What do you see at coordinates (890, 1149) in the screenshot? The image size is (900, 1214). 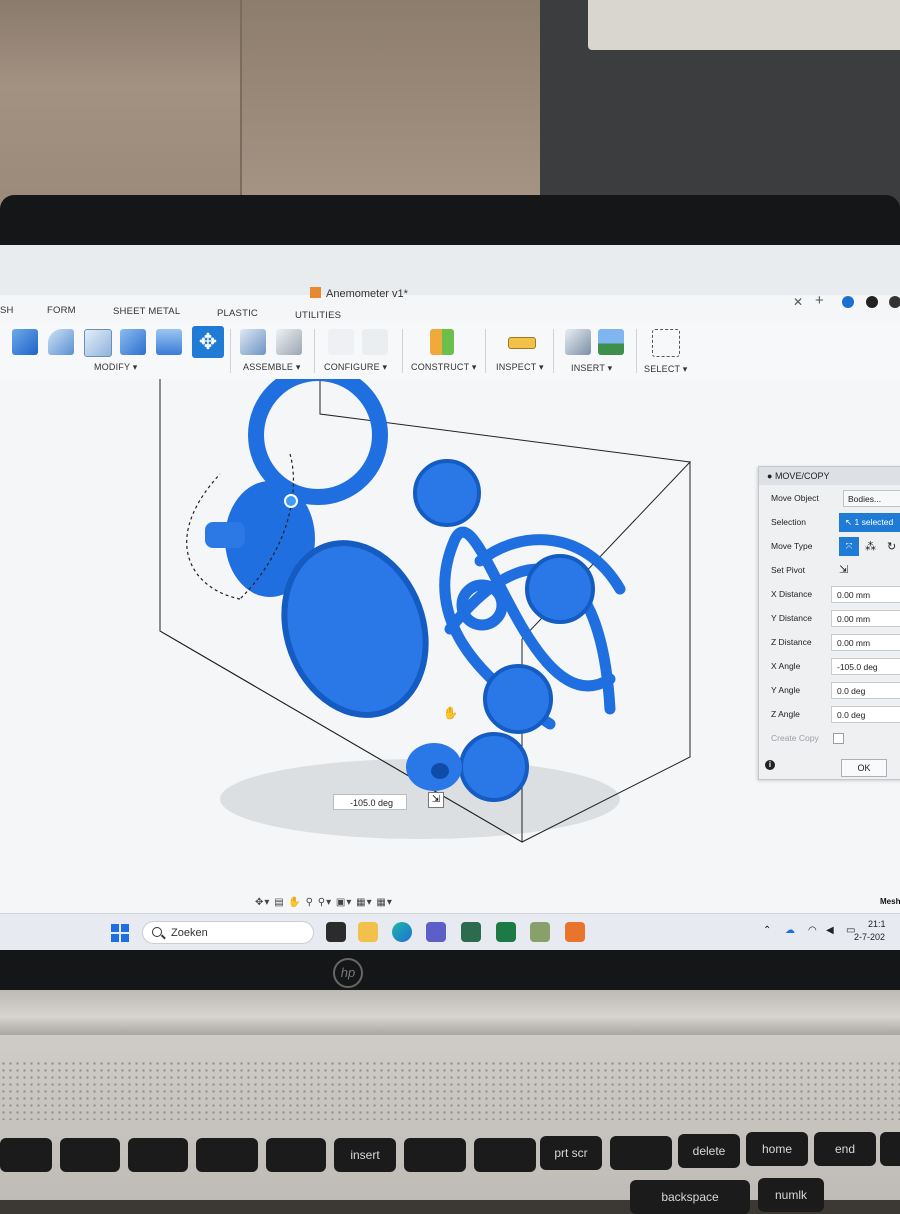 I see `key-pgup` at bounding box center [890, 1149].